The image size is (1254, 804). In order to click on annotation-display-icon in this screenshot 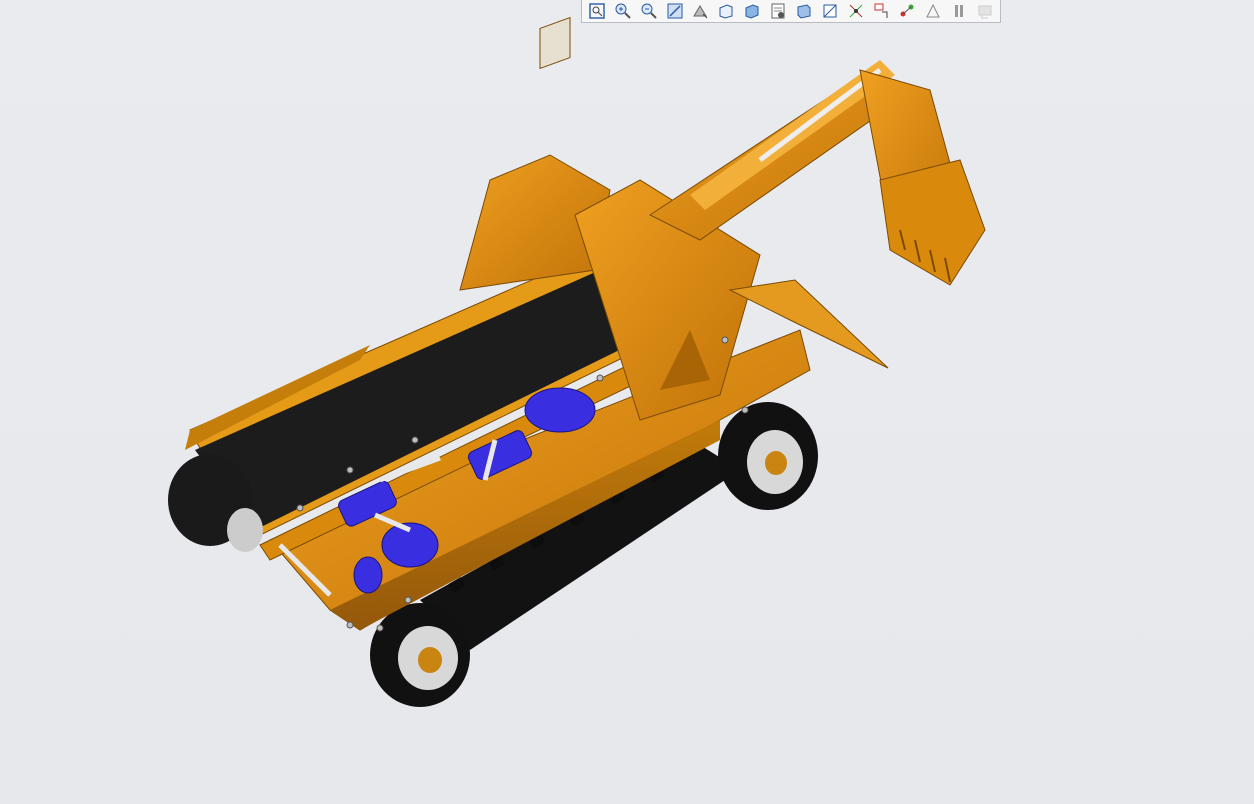, I will do `click(881, 10)`.